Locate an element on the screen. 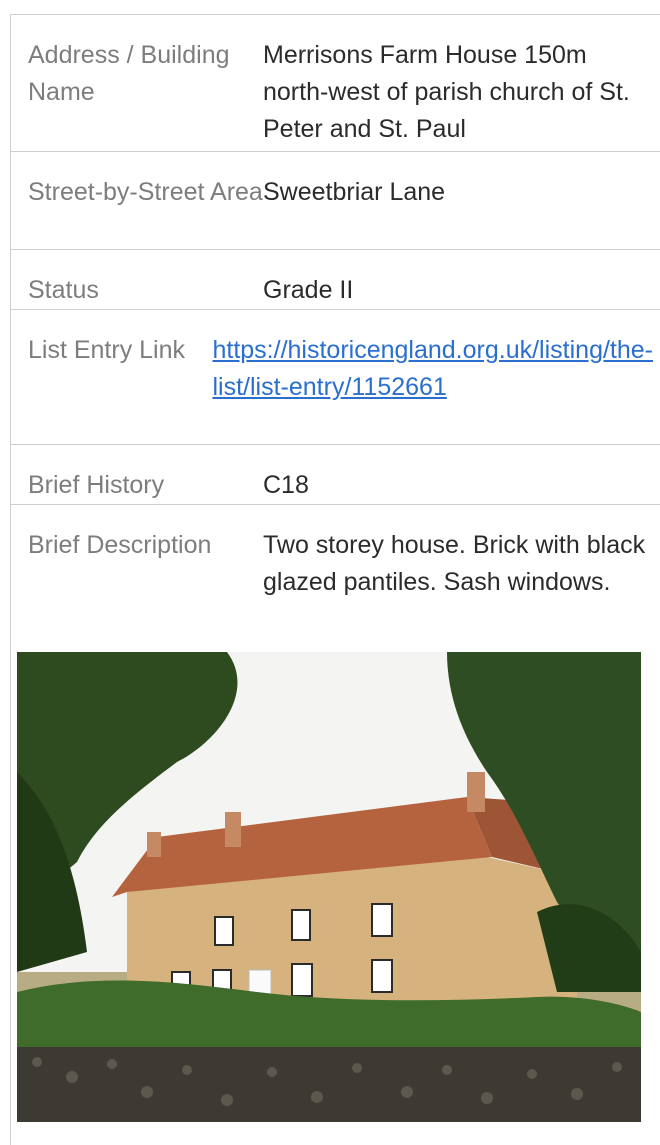 The width and height of the screenshot is (660, 1145). row-value-brief-history: C18 is located at coordinates (286, 485).